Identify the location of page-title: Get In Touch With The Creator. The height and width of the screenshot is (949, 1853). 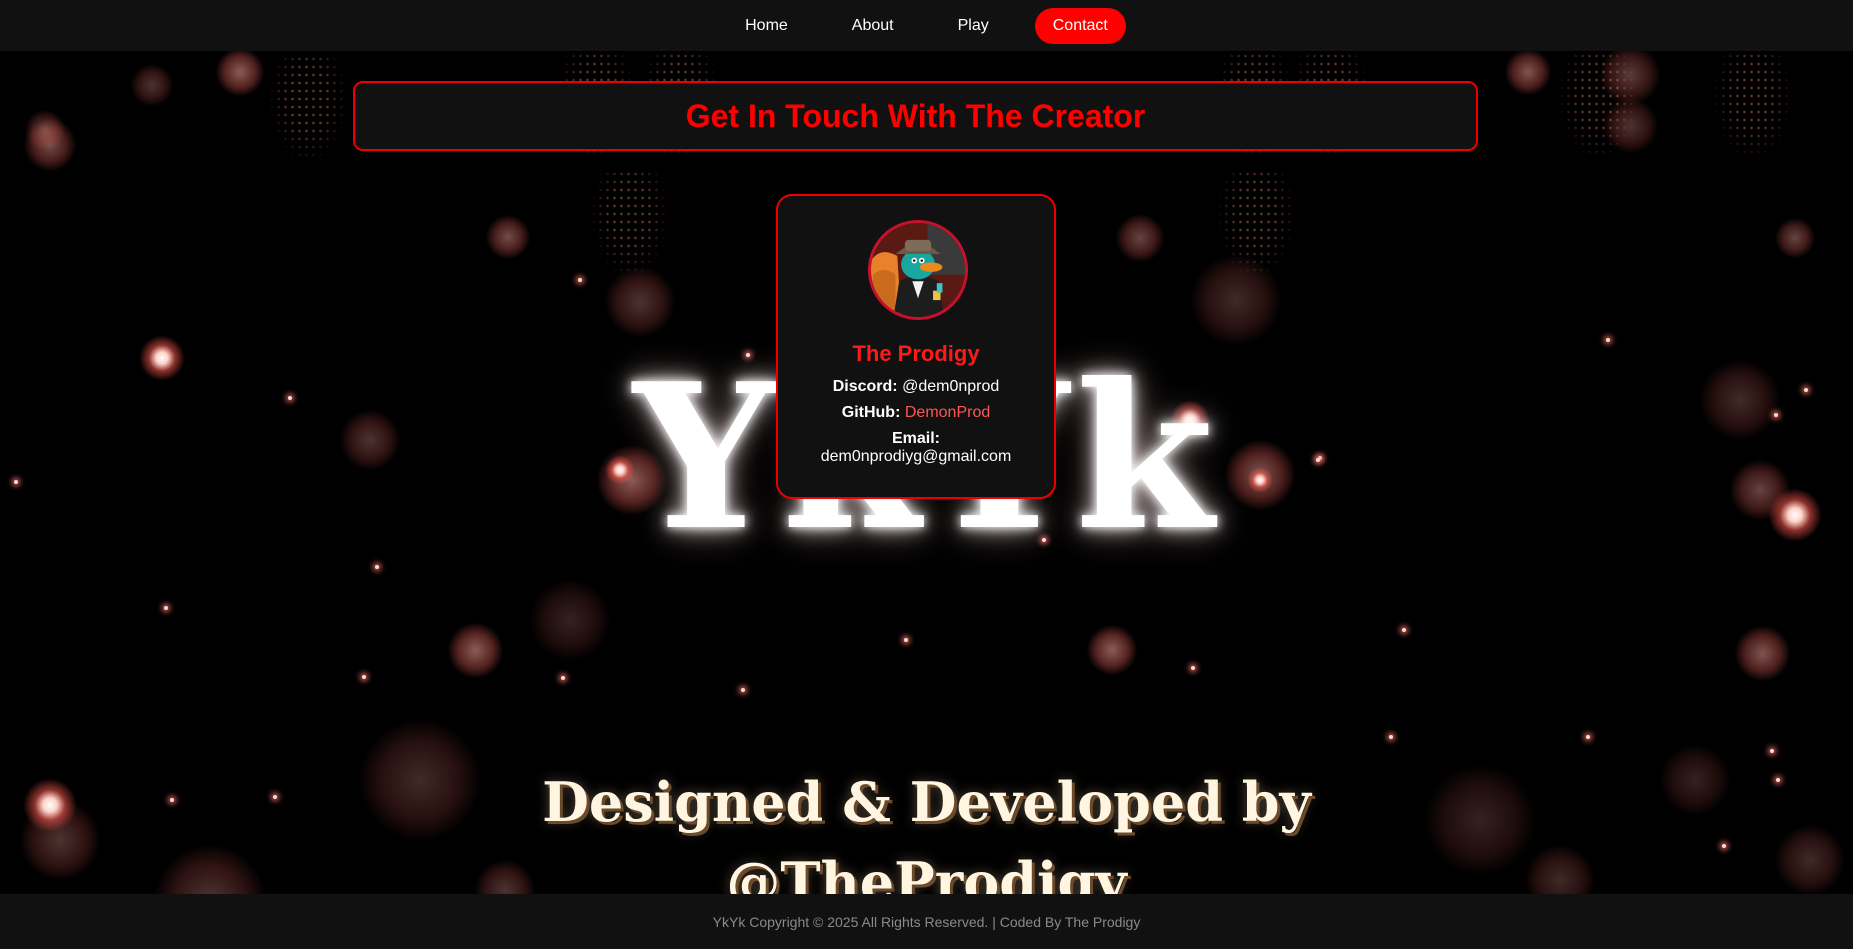
(915, 115).